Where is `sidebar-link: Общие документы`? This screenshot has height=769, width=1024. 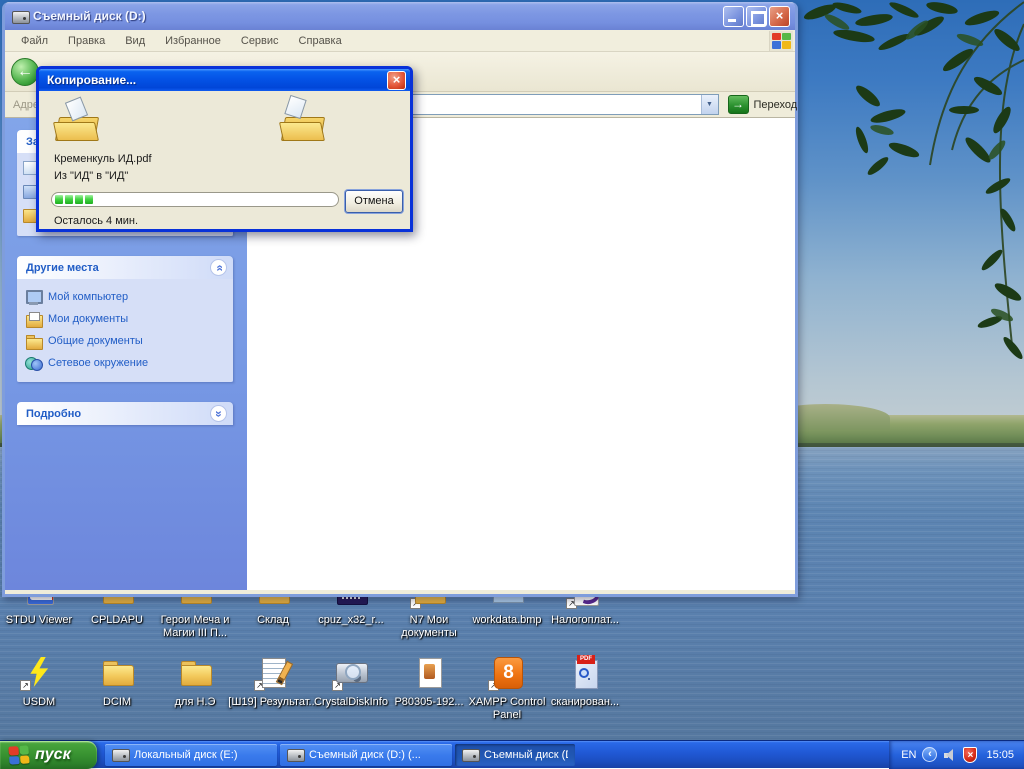
sidebar-link: Общие документы is located at coordinates (126, 341).